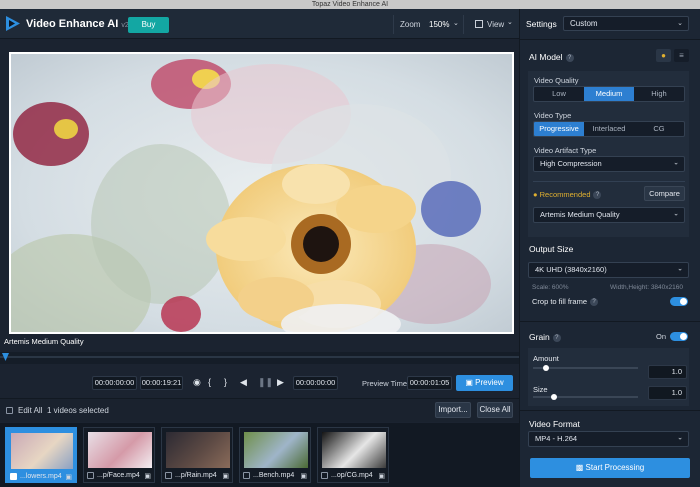  Describe the element at coordinates (118, 475) in the screenshot. I see `file-name: ...p/Face.mp4` at that location.